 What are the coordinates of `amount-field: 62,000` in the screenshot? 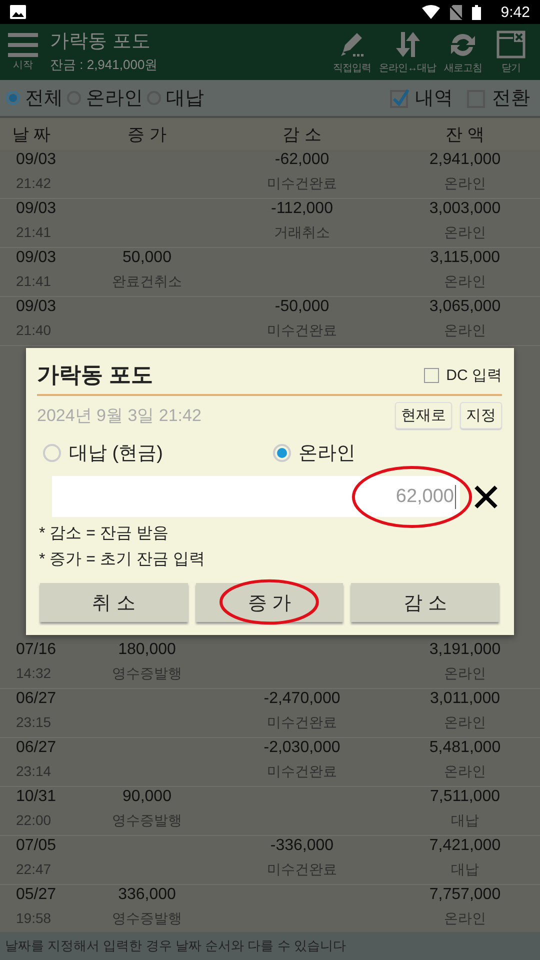 It's located at (256, 496).